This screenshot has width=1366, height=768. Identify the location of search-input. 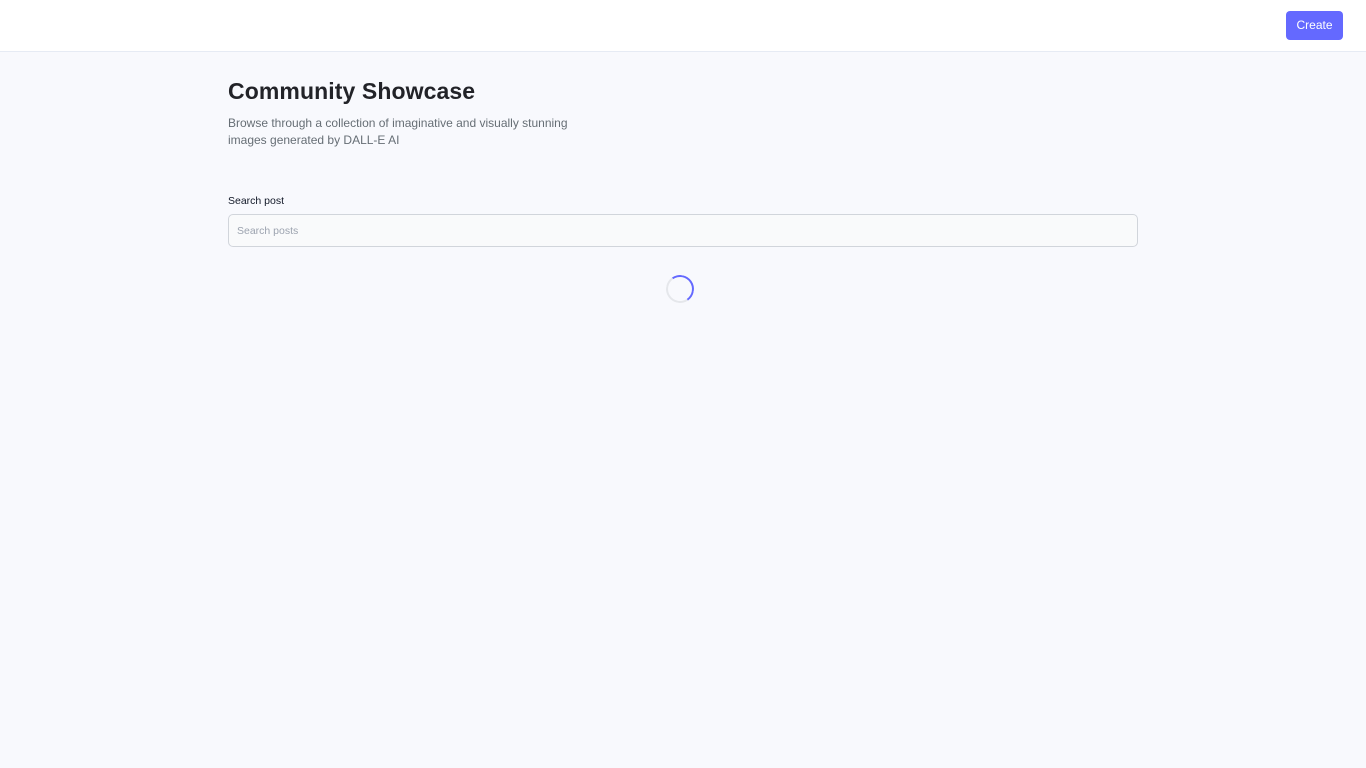
(683, 230).